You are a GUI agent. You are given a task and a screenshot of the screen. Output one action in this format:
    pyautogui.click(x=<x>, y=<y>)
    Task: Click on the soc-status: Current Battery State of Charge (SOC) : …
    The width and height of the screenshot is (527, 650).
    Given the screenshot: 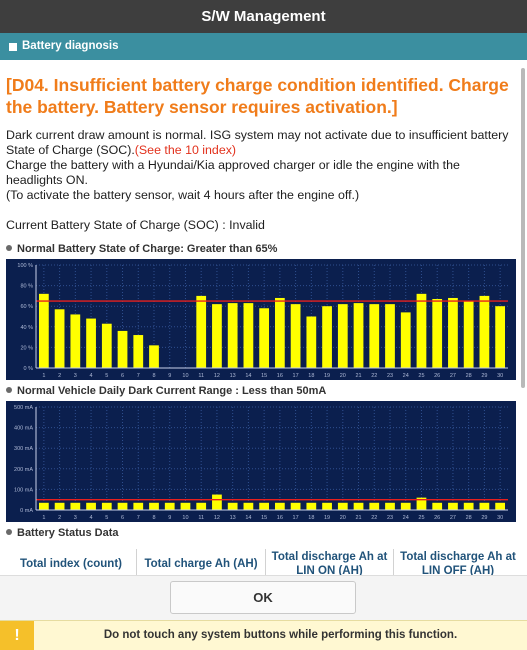 What is the action you would take?
    pyautogui.click(x=135, y=225)
    